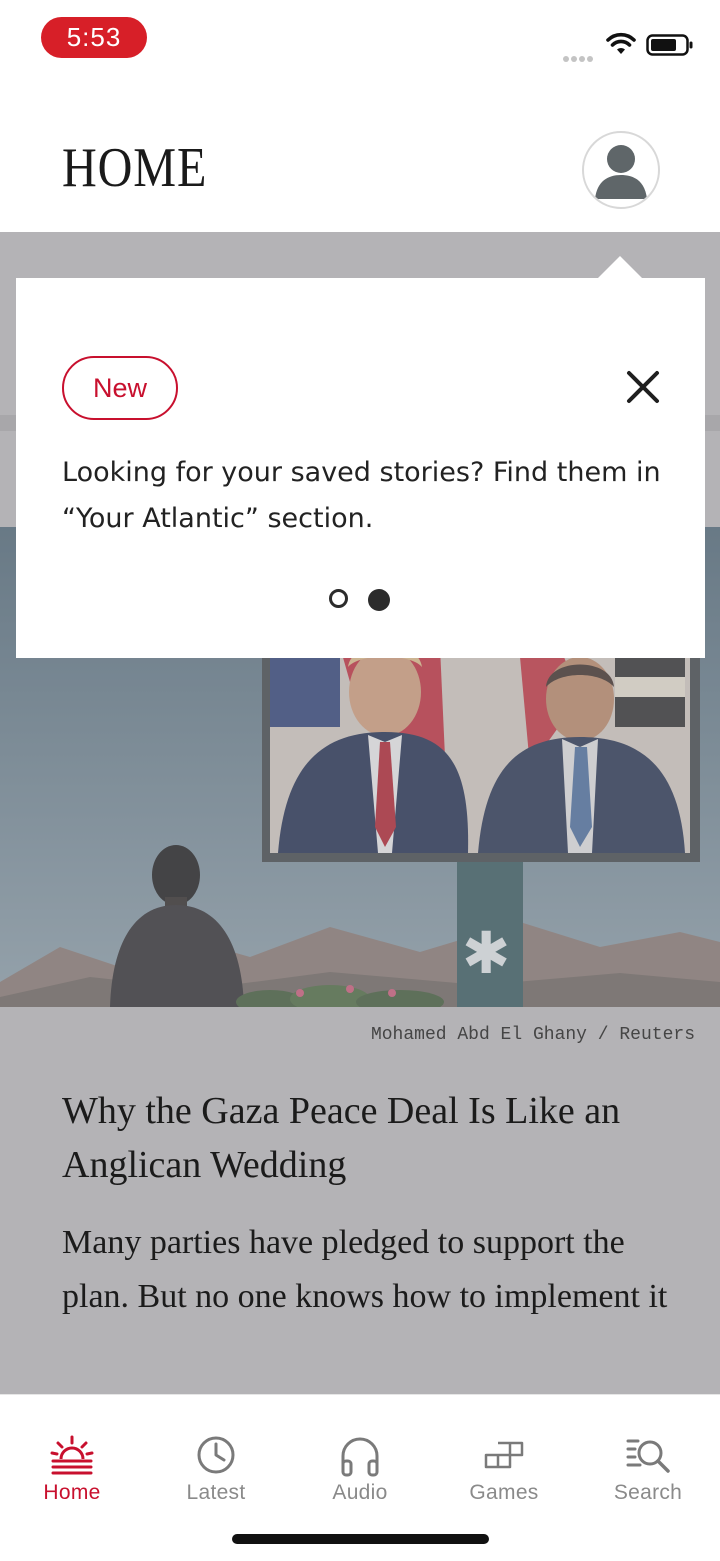 This screenshot has width=720, height=1561. What do you see at coordinates (620, 267) in the screenshot?
I see `tooltip-pointer` at bounding box center [620, 267].